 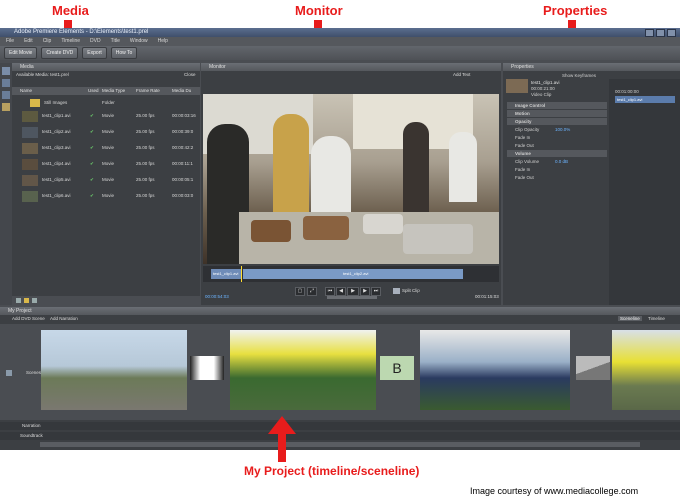 What do you see at coordinates (106, 103) in the screenshot?
I see `folder-row-still-images: Still Images Folder` at bounding box center [106, 103].